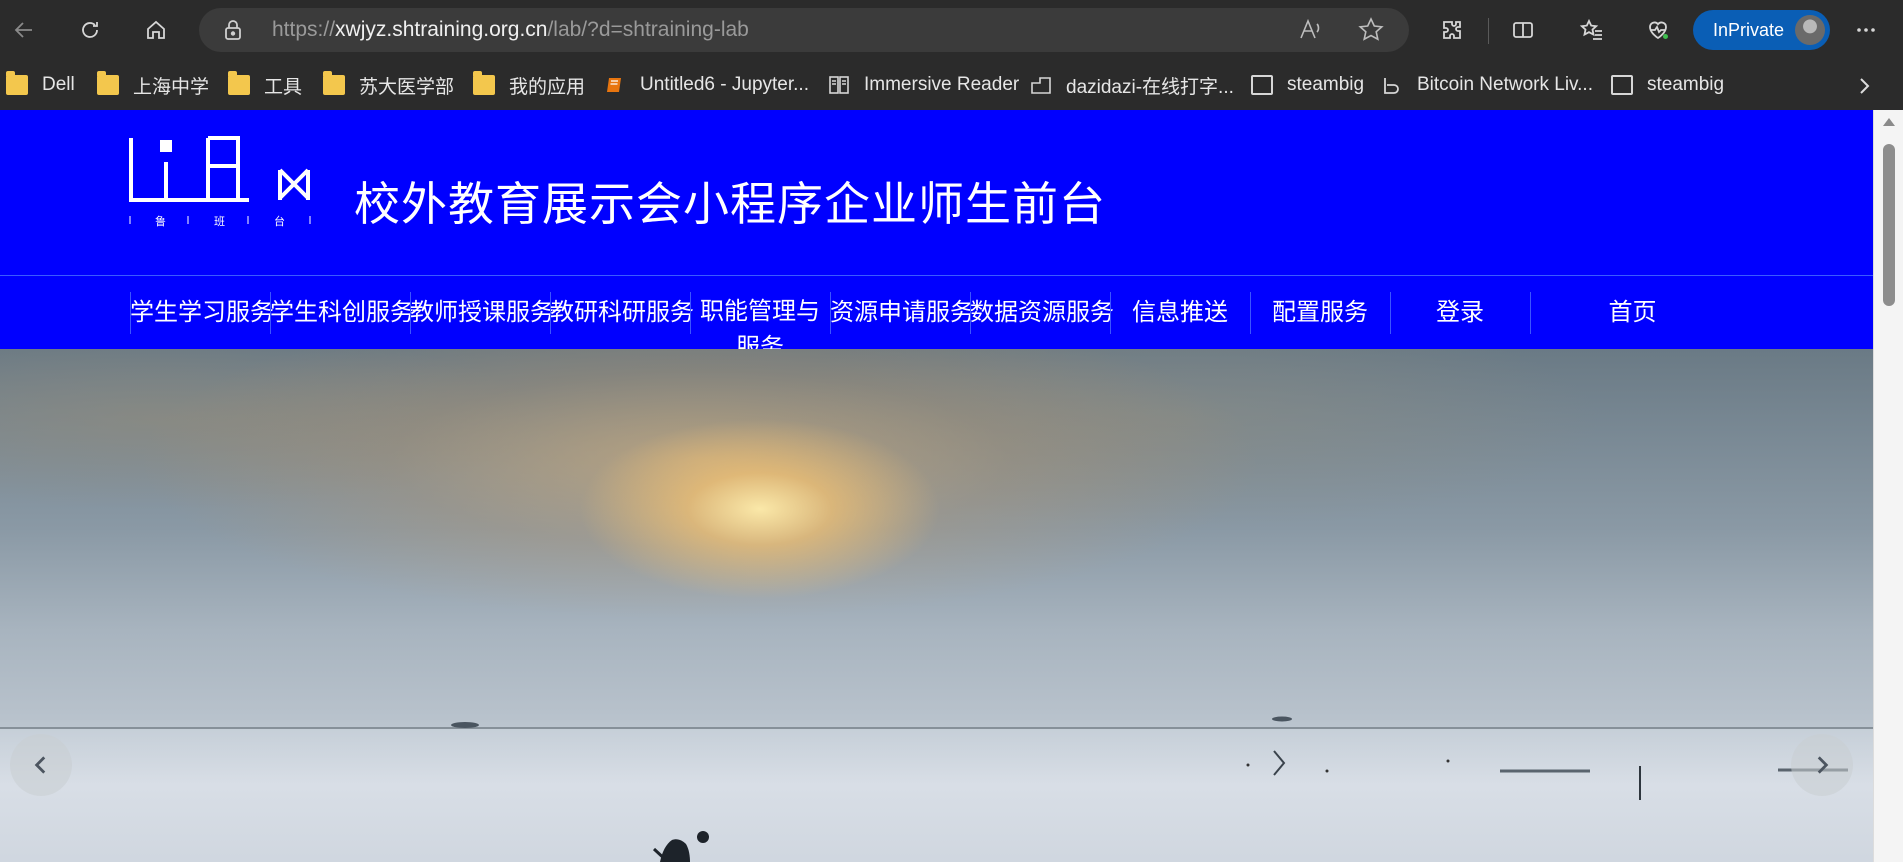  Describe the element at coordinates (923, 85) in the screenshot. I see `bookmark-immersive-reader: Immersive Reader` at that location.